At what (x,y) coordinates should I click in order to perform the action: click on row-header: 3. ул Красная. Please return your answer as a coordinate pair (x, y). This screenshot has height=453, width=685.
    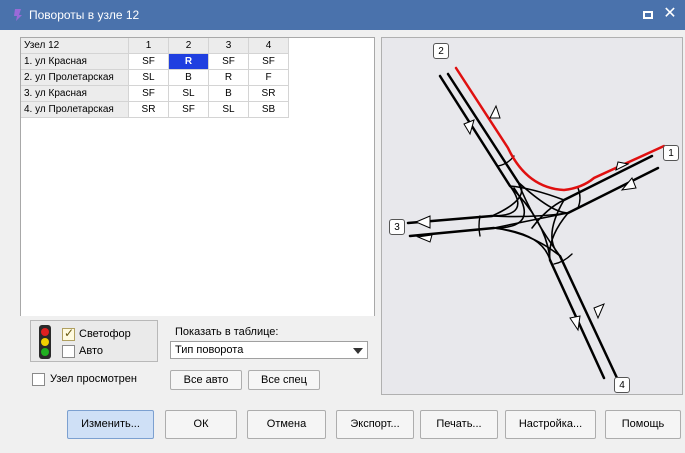
    Looking at the image, I should click on (75, 93).